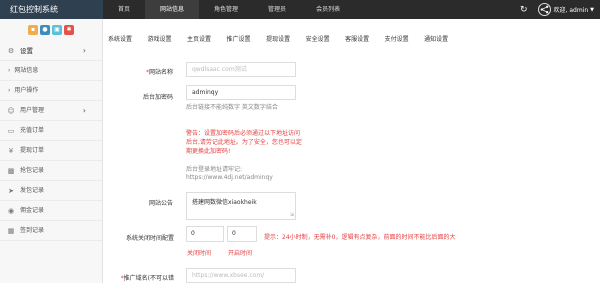  I want to click on cogs-icon: ⚙, so click(11, 50).